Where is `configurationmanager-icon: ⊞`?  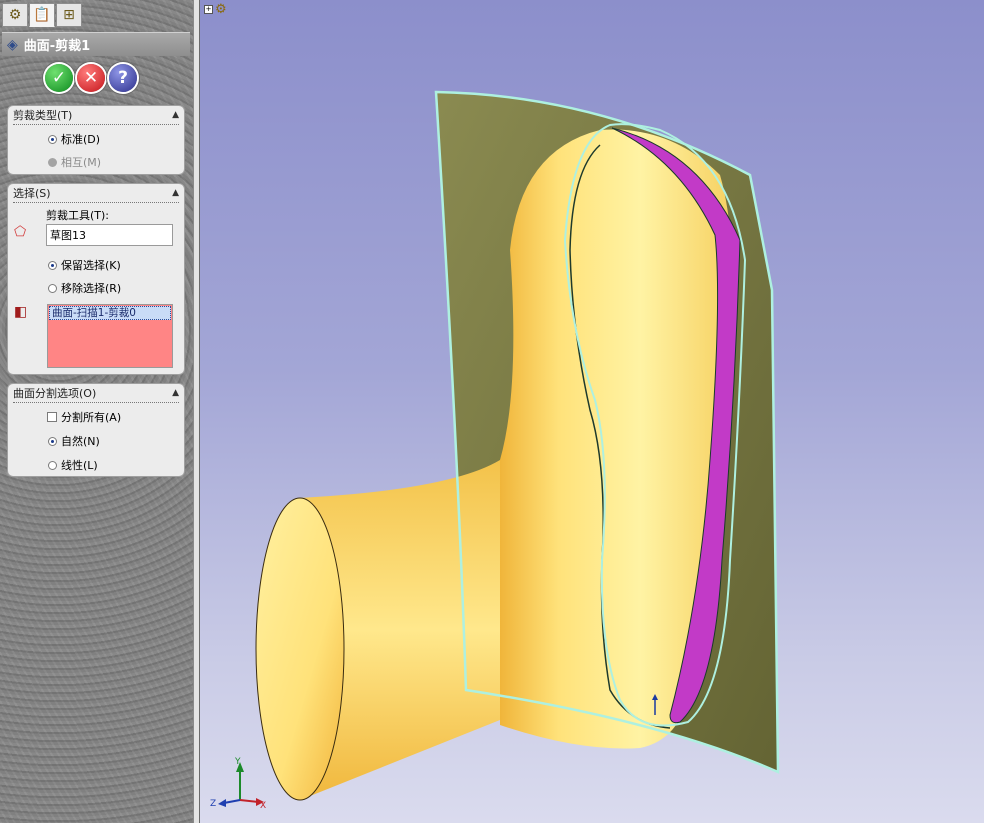 configurationmanager-icon: ⊞ is located at coordinates (69, 15).